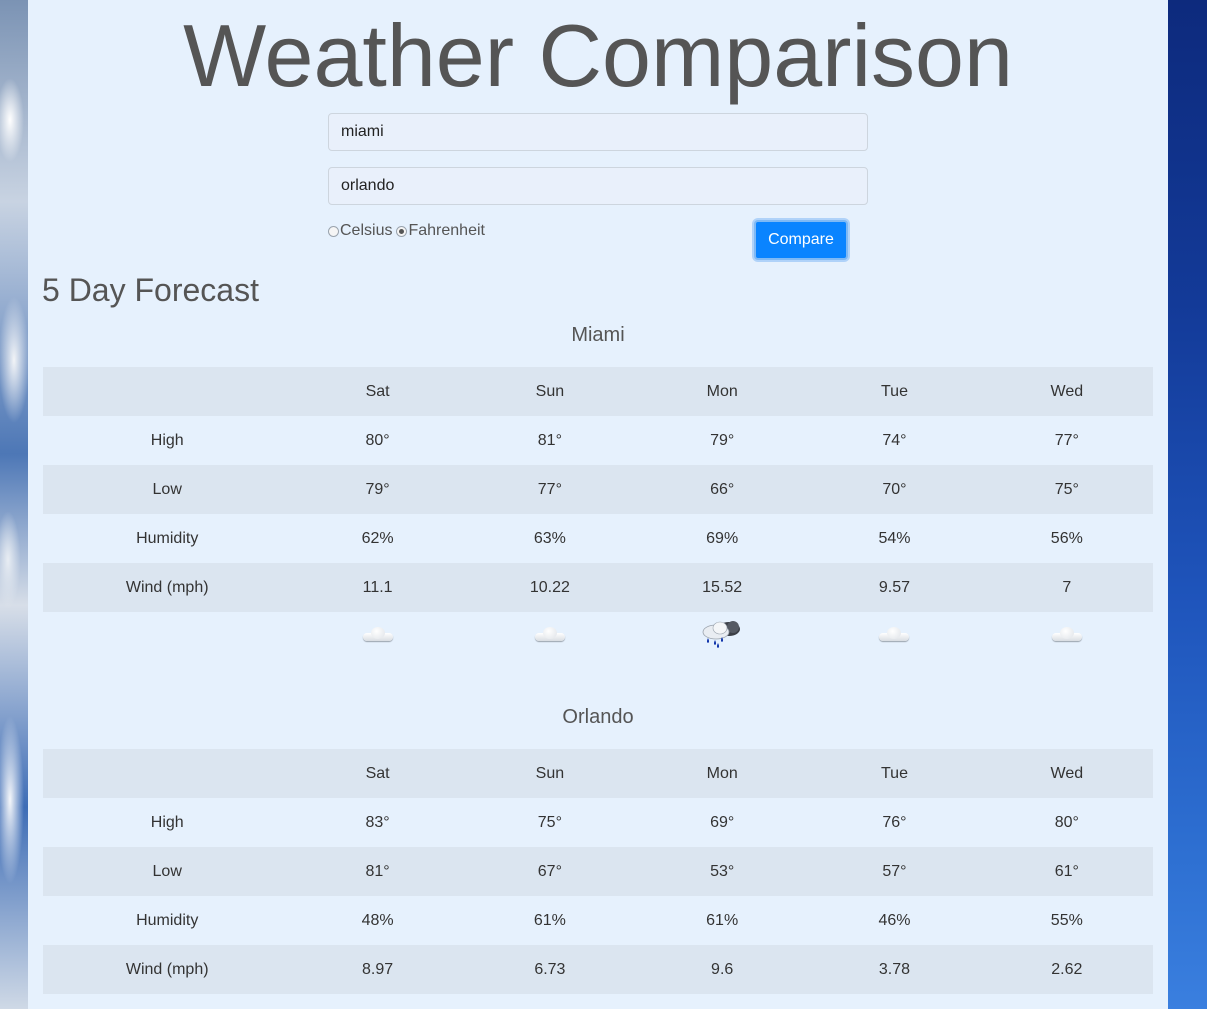 This screenshot has height=1009, width=1207. Describe the element at coordinates (377, 587) in the screenshot. I see `table-cell: 11.1` at that location.